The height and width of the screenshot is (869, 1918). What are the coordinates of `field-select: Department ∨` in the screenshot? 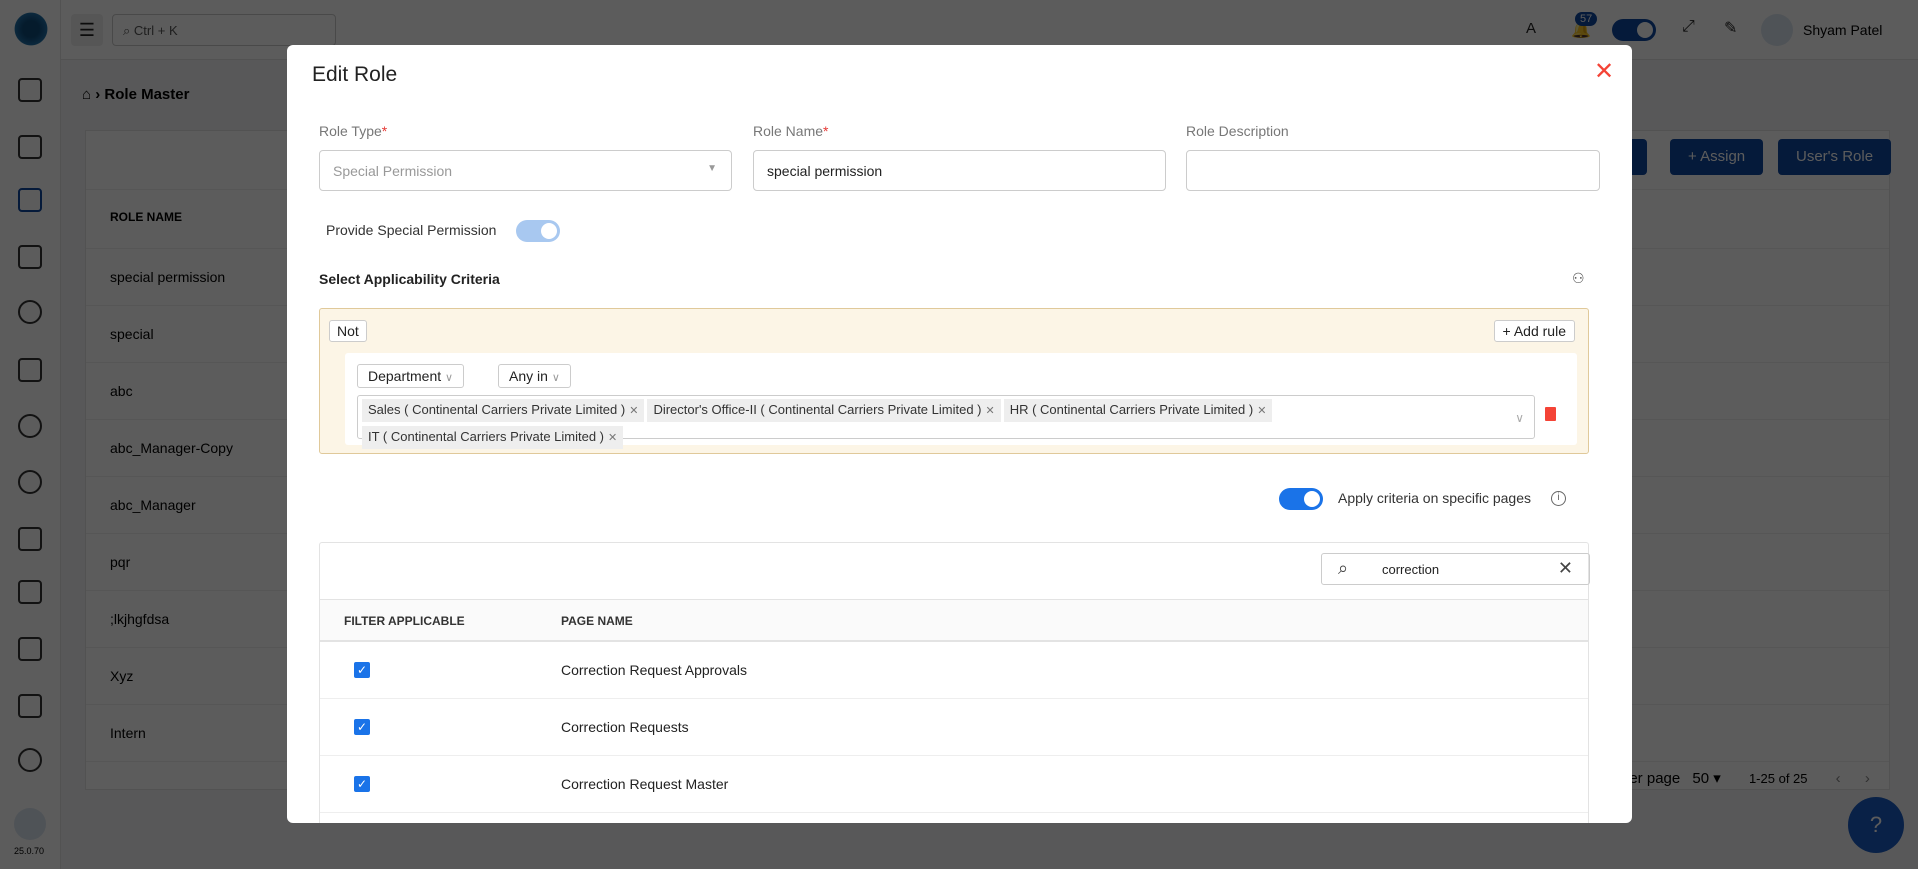 It's located at (411, 376).